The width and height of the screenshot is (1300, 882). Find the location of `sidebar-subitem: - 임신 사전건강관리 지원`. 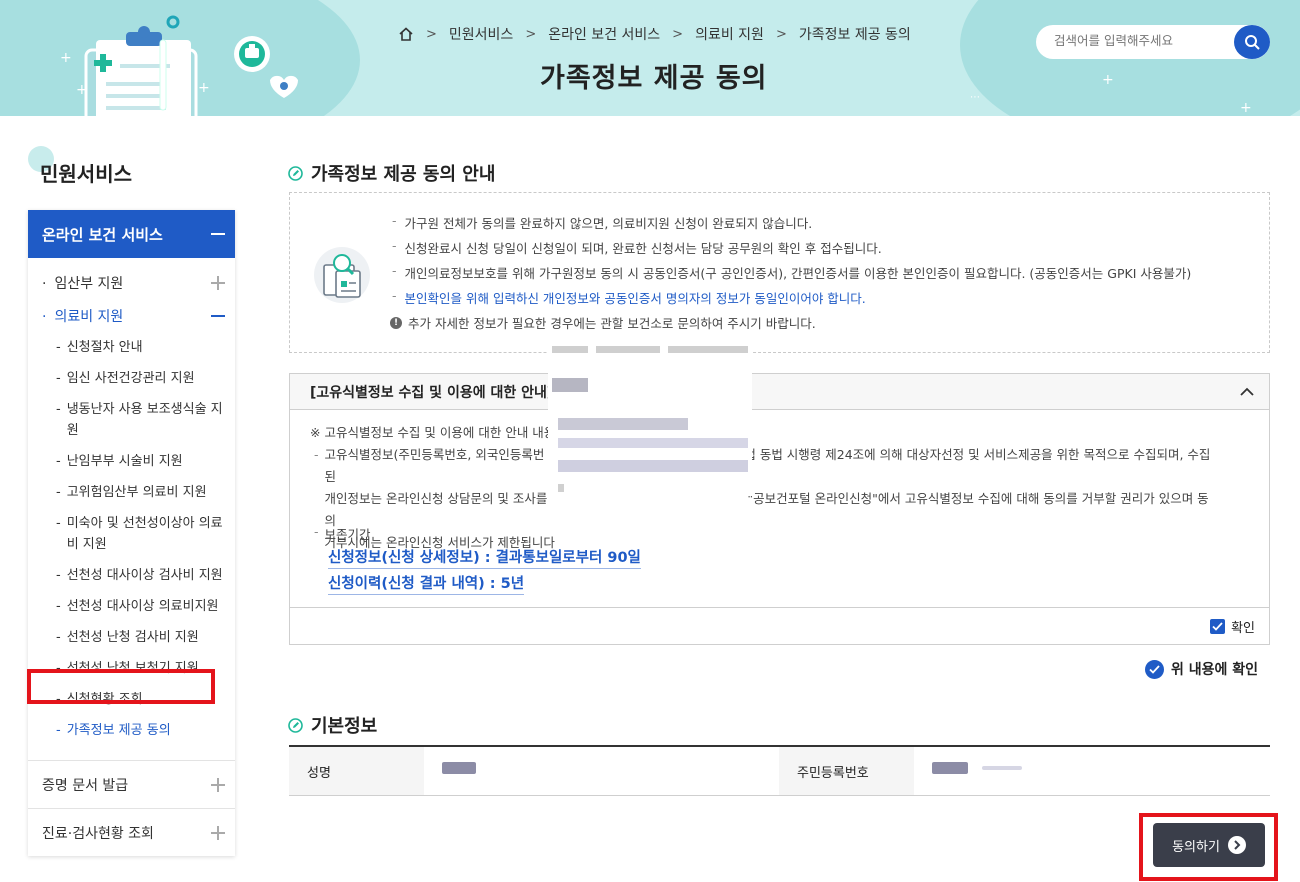

sidebar-subitem: - 임신 사전건강관리 지원 is located at coordinates (131, 378).